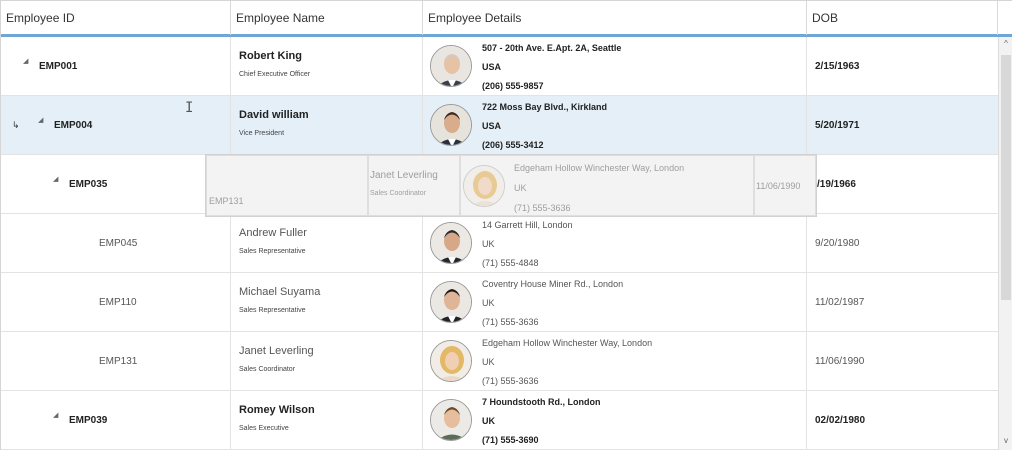  What do you see at coordinates (510, 263) in the screenshot?
I see `phone: (71) 555-4848` at bounding box center [510, 263].